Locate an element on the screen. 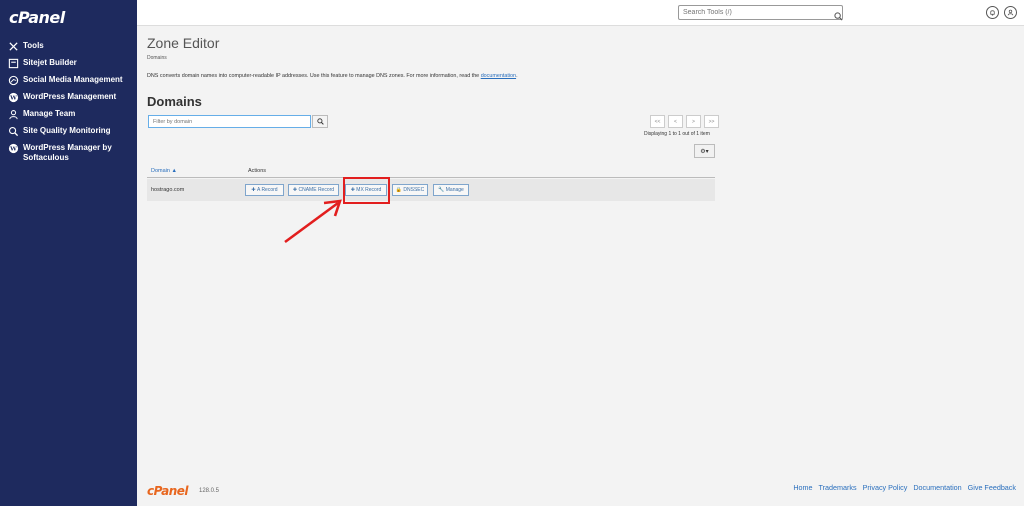  sidebar-item-label: Site Quality Monitoring is located at coordinates (67, 130).